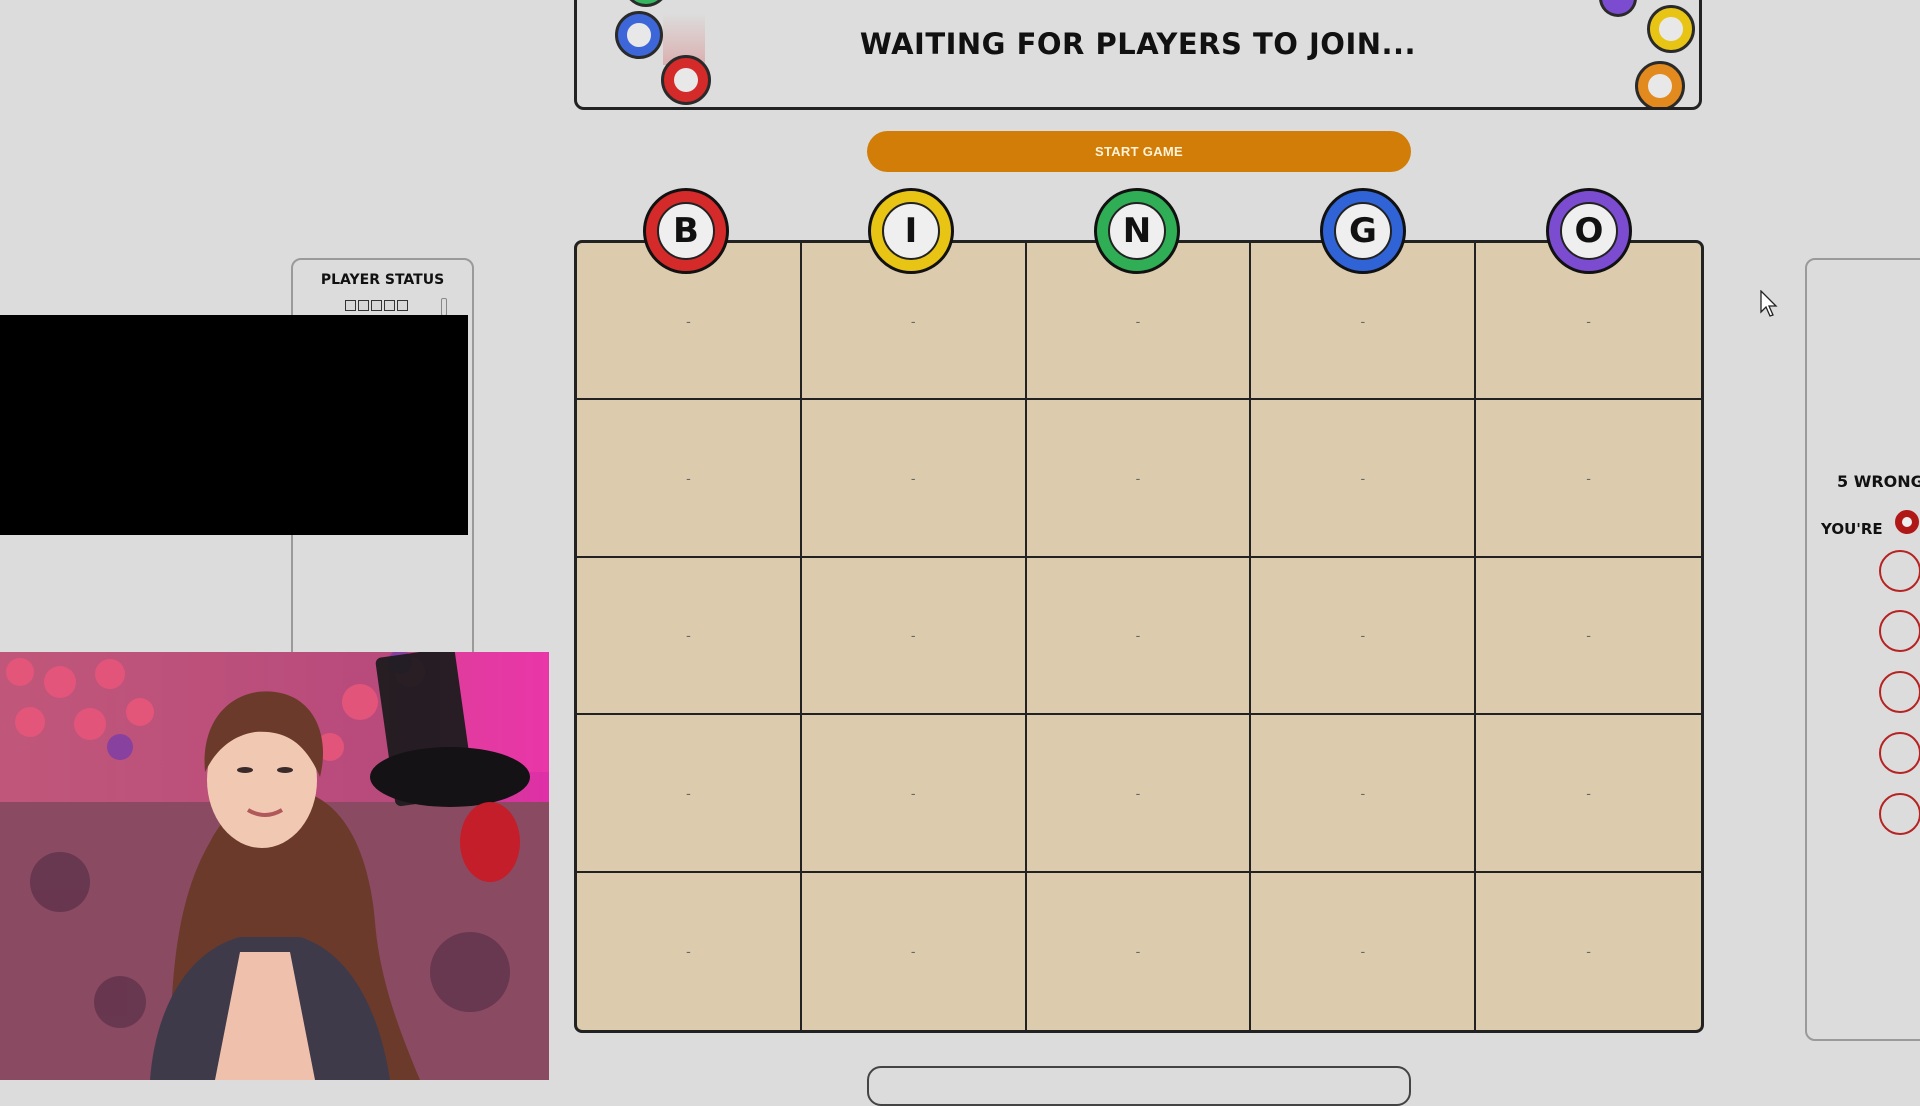  Describe the element at coordinates (1878, 481) in the screenshot. I see `wrong-label: 5 WRONG` at that location.